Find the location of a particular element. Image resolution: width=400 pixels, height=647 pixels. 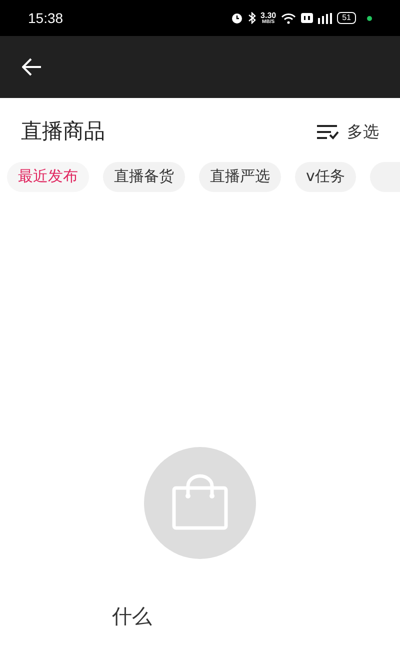

empty-message: 什么 is located at coordinates (132, 616).